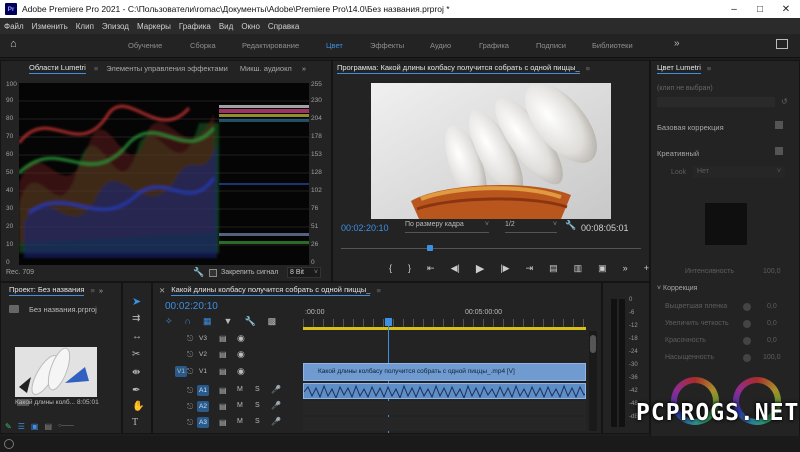  I want to click on workspace-effects: Эффекты, so click(387, 45).